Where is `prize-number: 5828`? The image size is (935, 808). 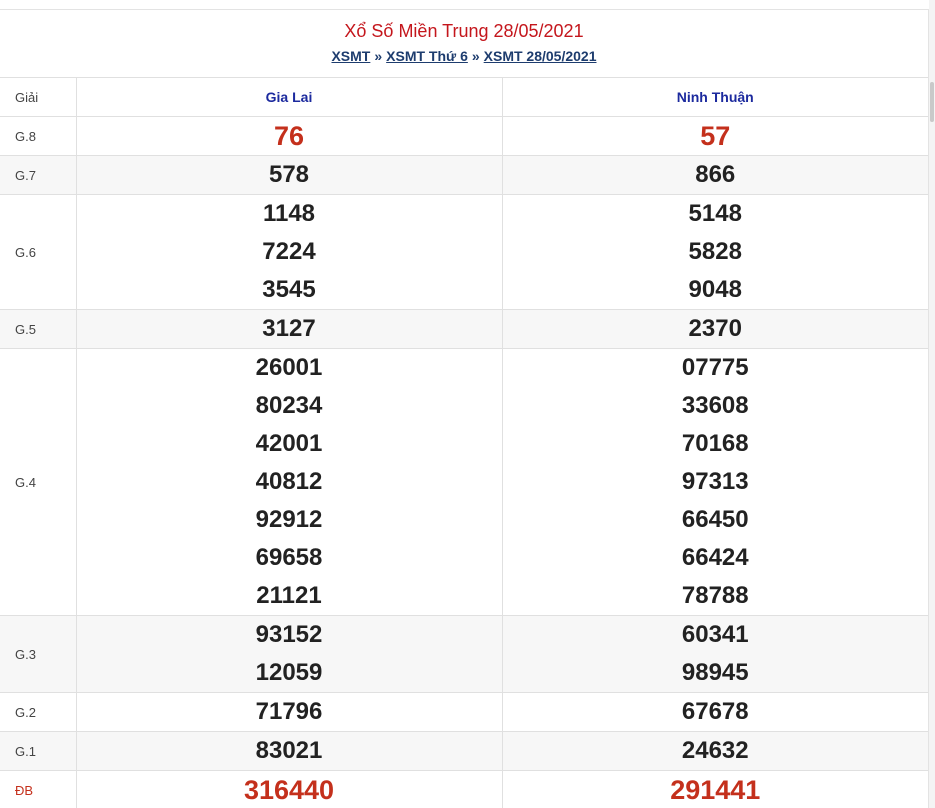
prize-number: 5828 is located at coordinates (715, 251).